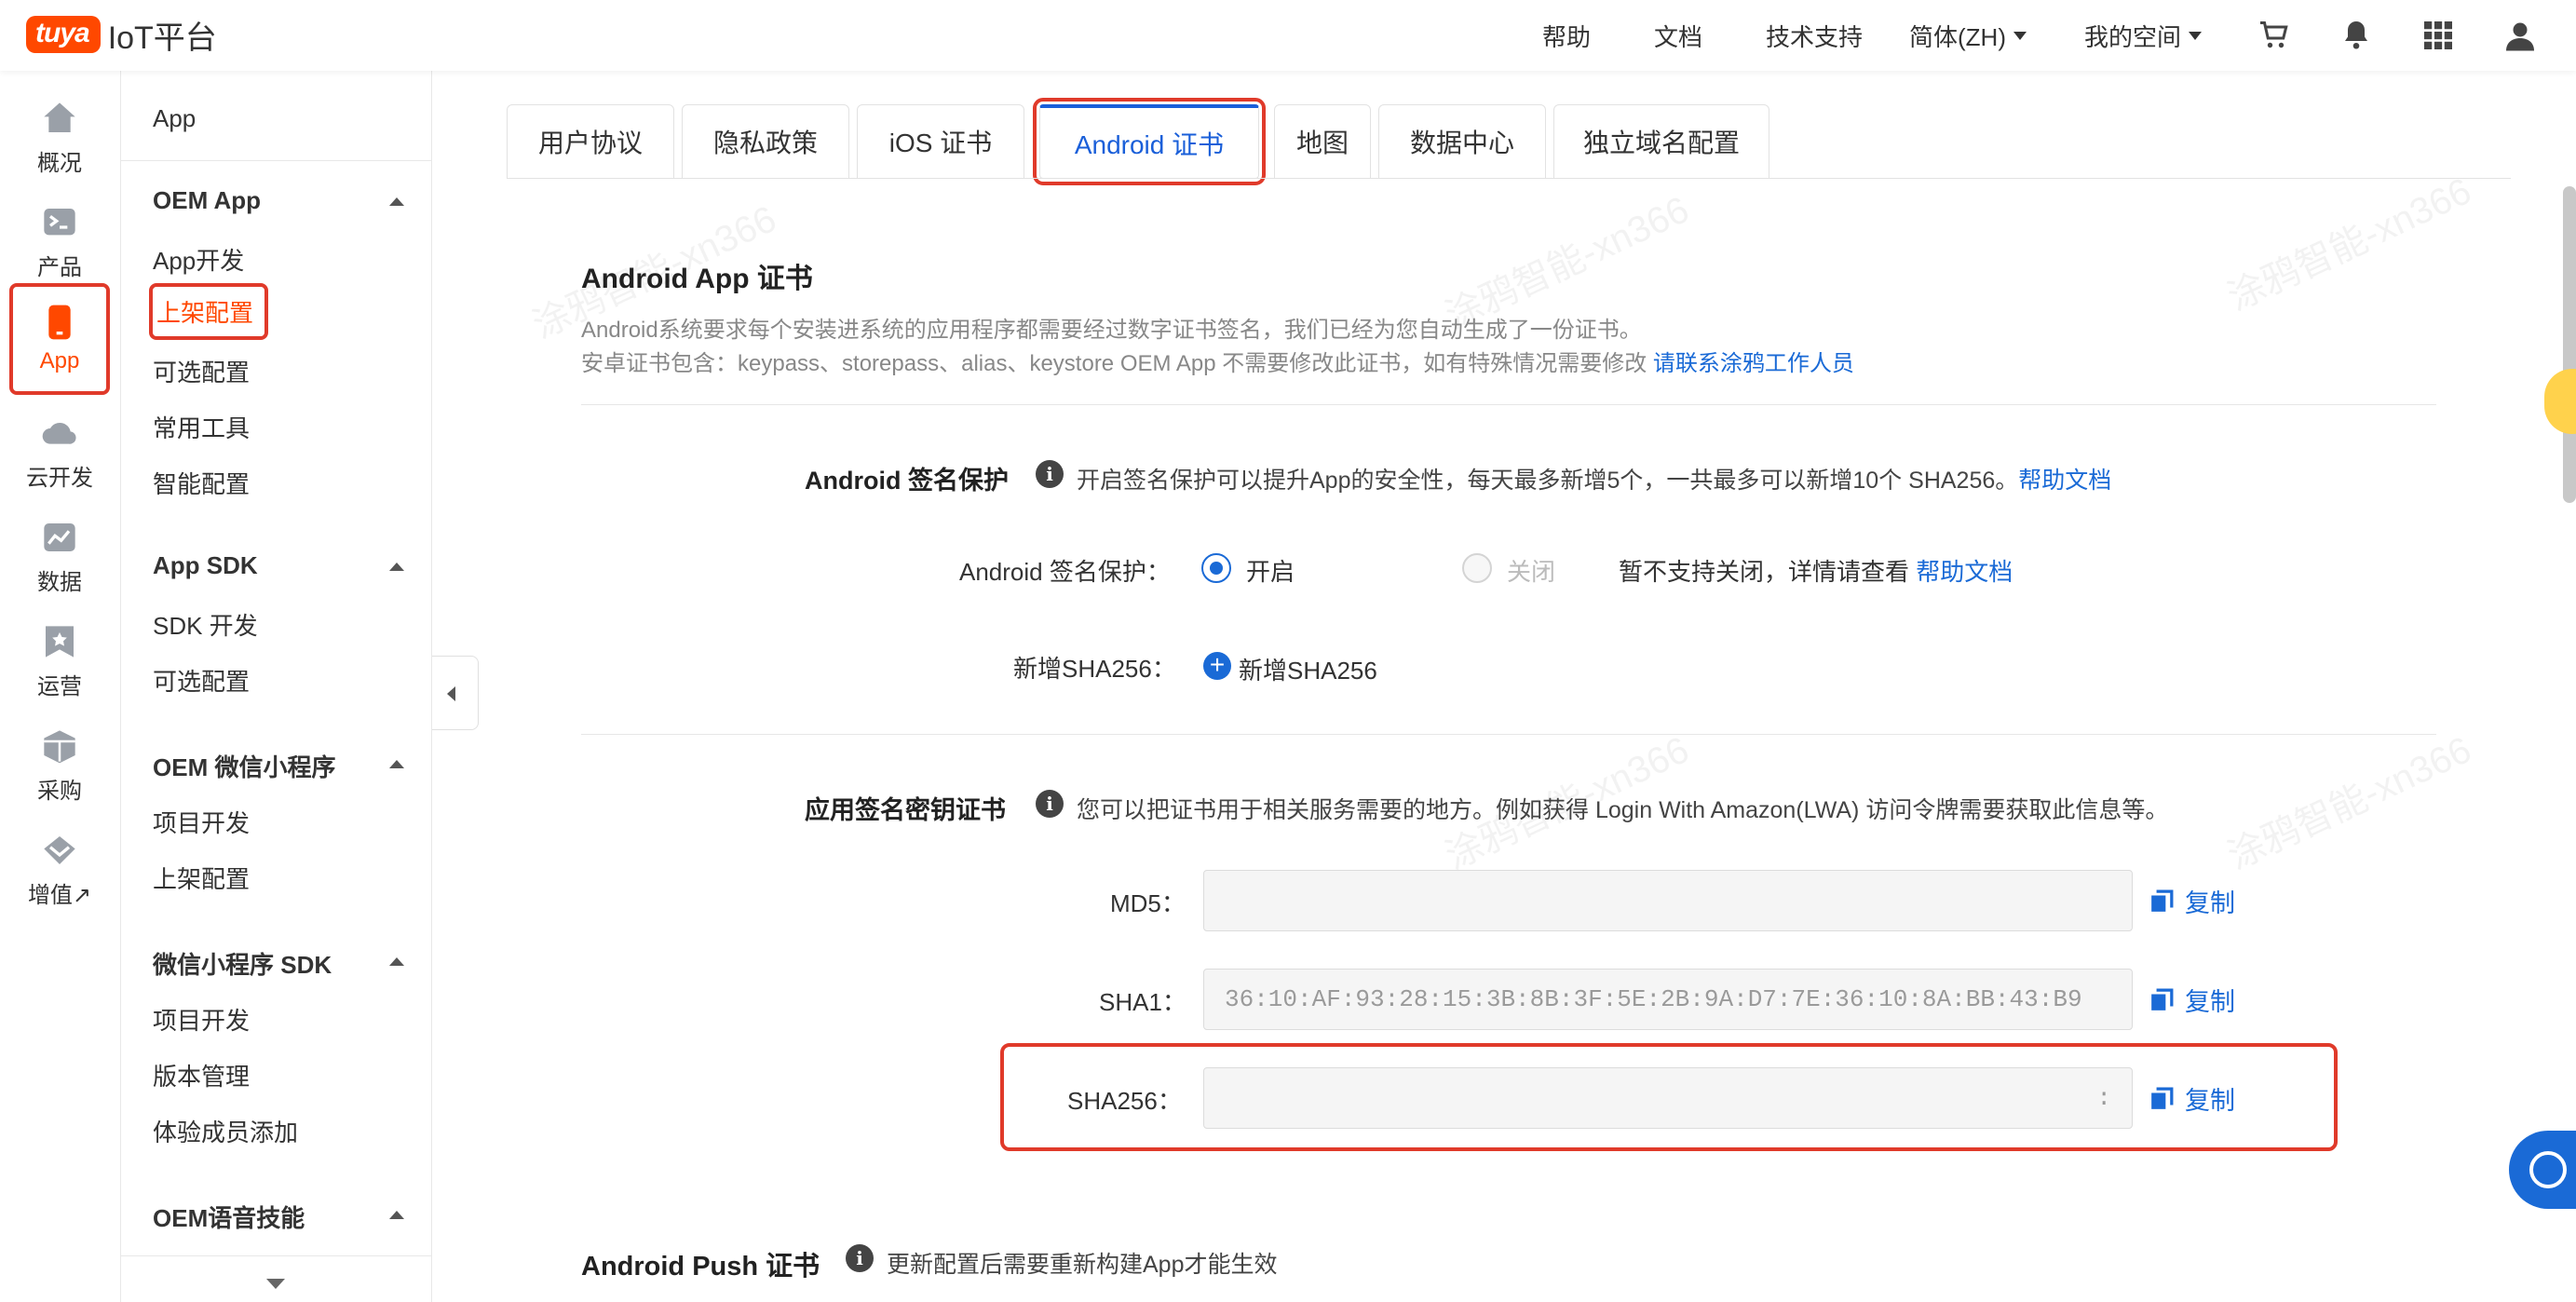  What do you see at coordinates (1768, 572) in the screenshot?
I see `disable-note-text: 暂不支持关闭，详情请查看` at bounding box center [1768, 572].